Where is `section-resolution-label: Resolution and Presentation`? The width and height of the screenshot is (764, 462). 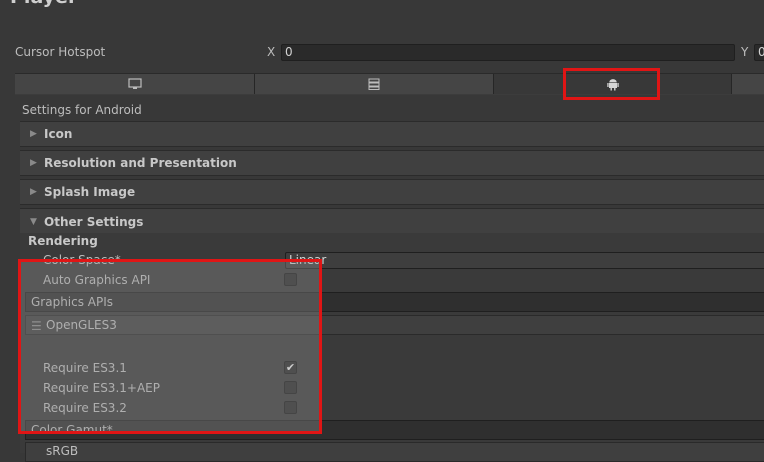
section-resolution-label: Resolution and Presentation is located at coordinates (140, 163).